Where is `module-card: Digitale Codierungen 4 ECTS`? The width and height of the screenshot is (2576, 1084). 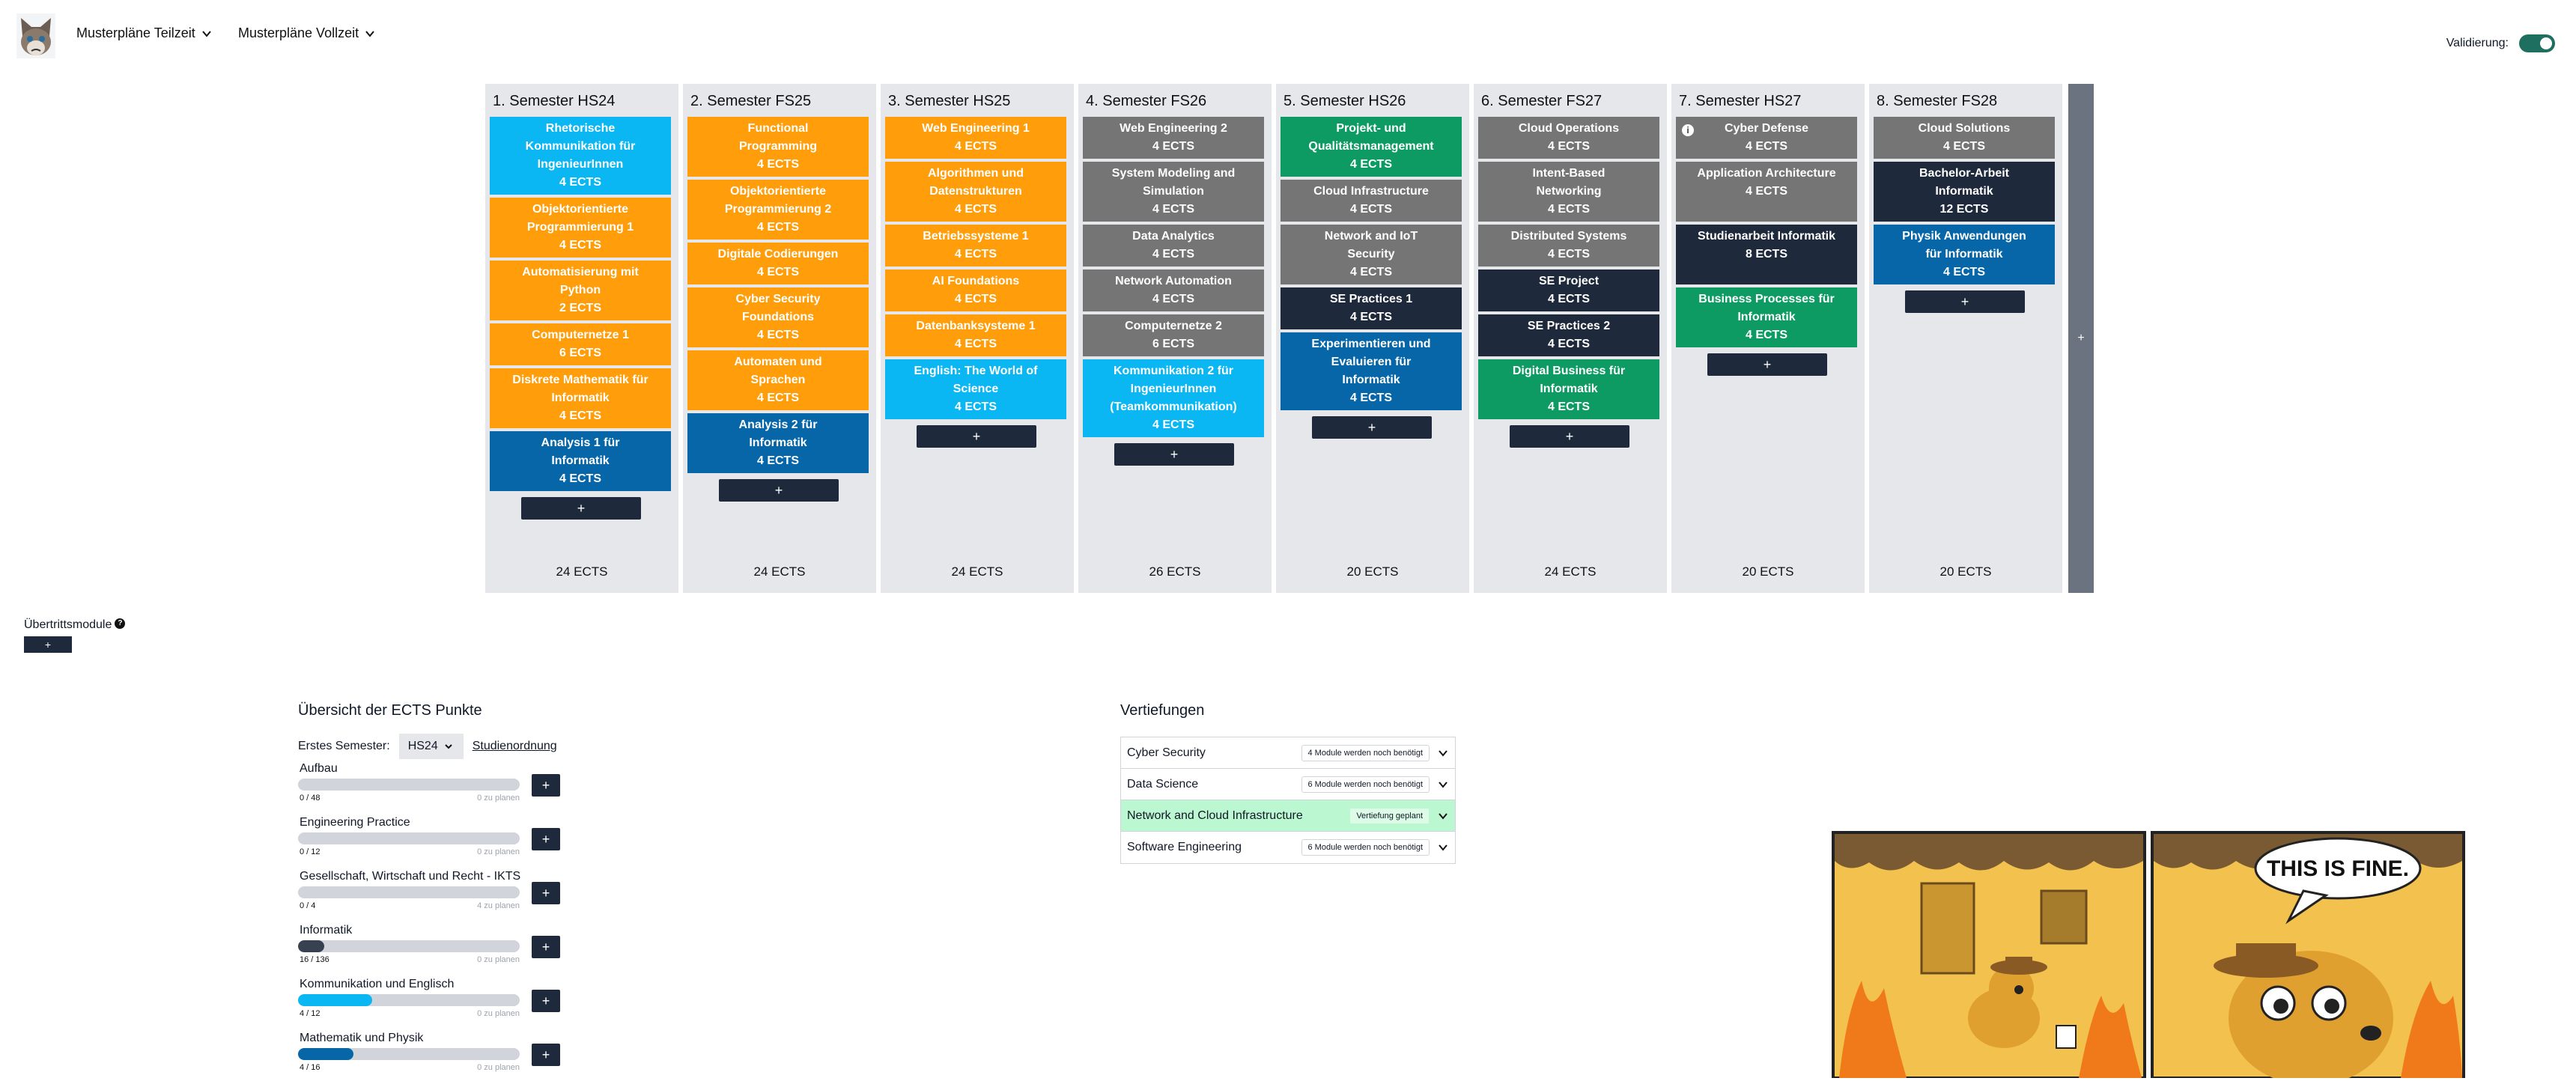 module-card: Digitale Codierungen 4 ECTS is located at coordinates (778, 263).